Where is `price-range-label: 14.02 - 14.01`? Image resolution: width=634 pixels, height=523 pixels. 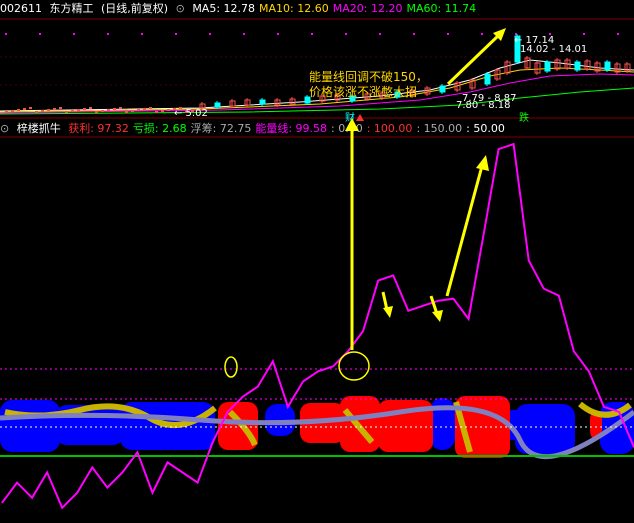 price-range-label: 14.02 - 14.01 is located at coordinates (553, 49).